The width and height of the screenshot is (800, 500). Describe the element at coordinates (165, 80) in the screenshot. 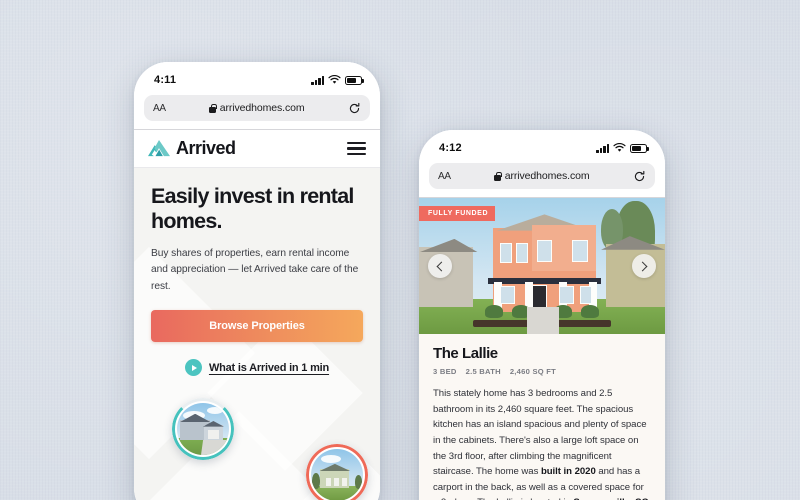

I see `status-time: 4:11` at that location.